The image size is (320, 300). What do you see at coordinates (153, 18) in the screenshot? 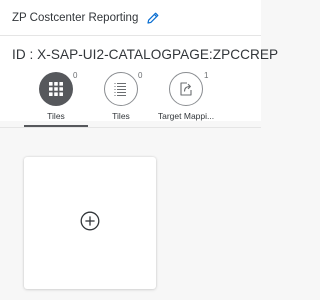
I see `pencil-icon` at bounding box center [153, 18].